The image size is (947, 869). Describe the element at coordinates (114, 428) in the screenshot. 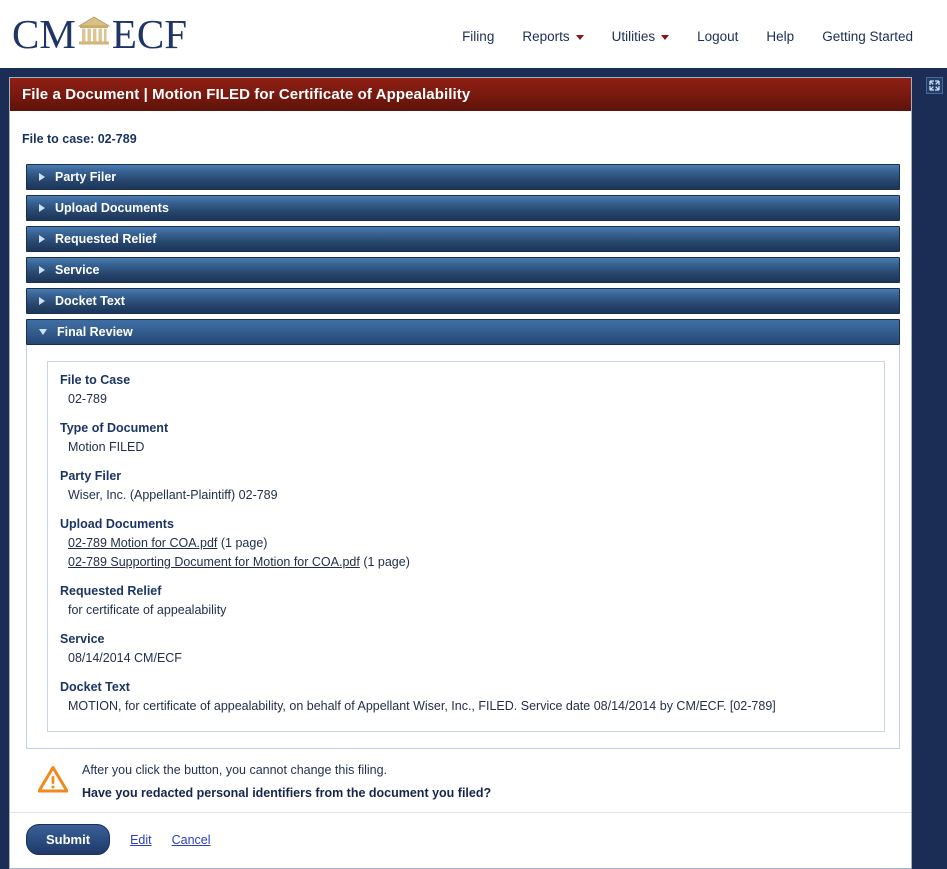

I see `field-label: Type of Document` at that location.